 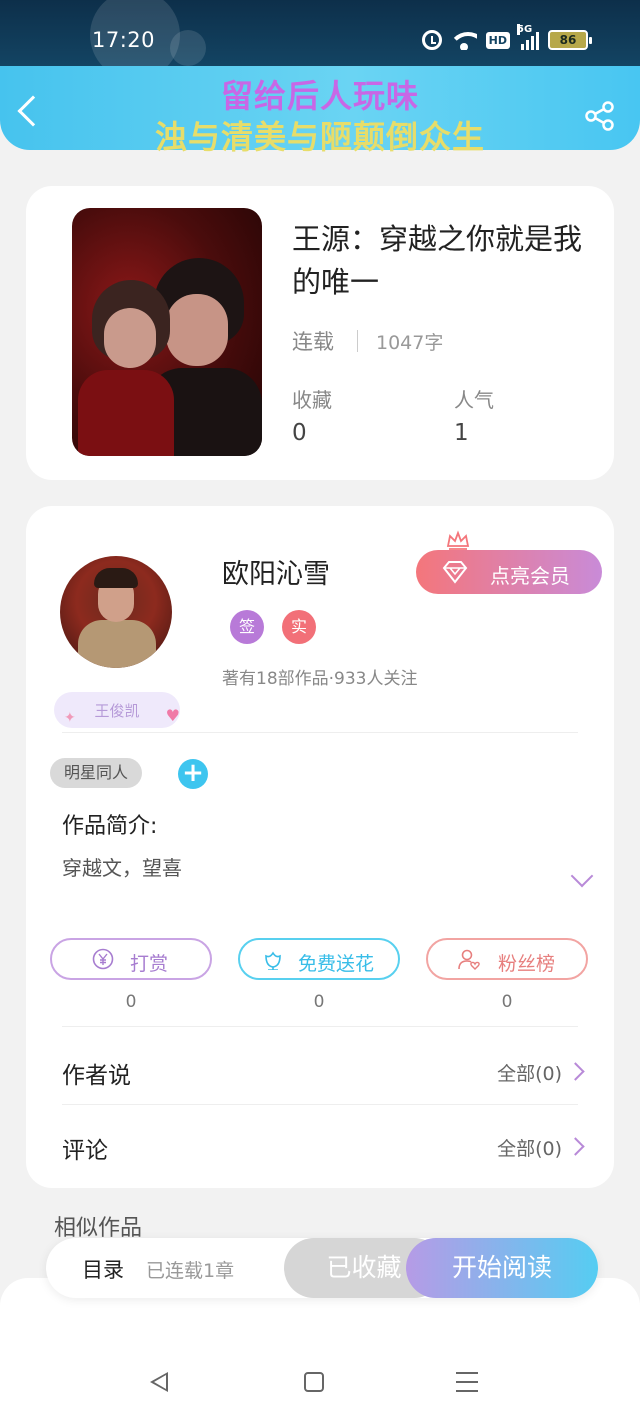 What do you see at coordinates (529, 1072) in the screenshot?
I see `author-says-all: 全部(0)` at bounding box center [529, 1072].